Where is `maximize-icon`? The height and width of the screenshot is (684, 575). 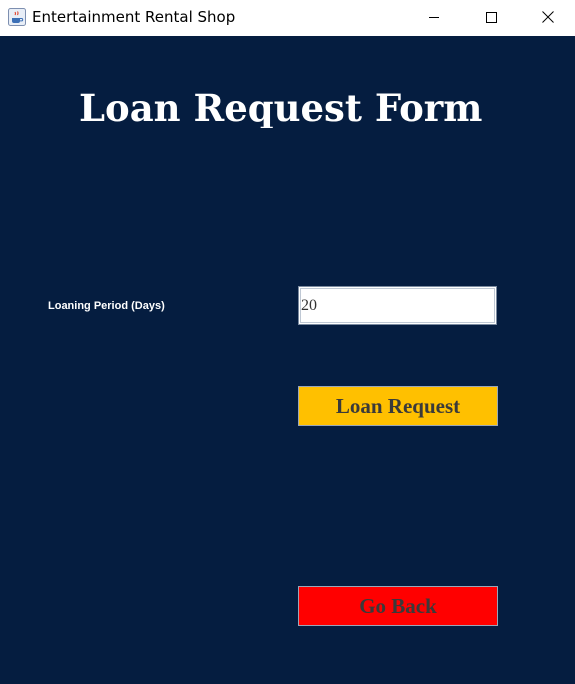 maximize-icon is located at coordinates (491, 17).